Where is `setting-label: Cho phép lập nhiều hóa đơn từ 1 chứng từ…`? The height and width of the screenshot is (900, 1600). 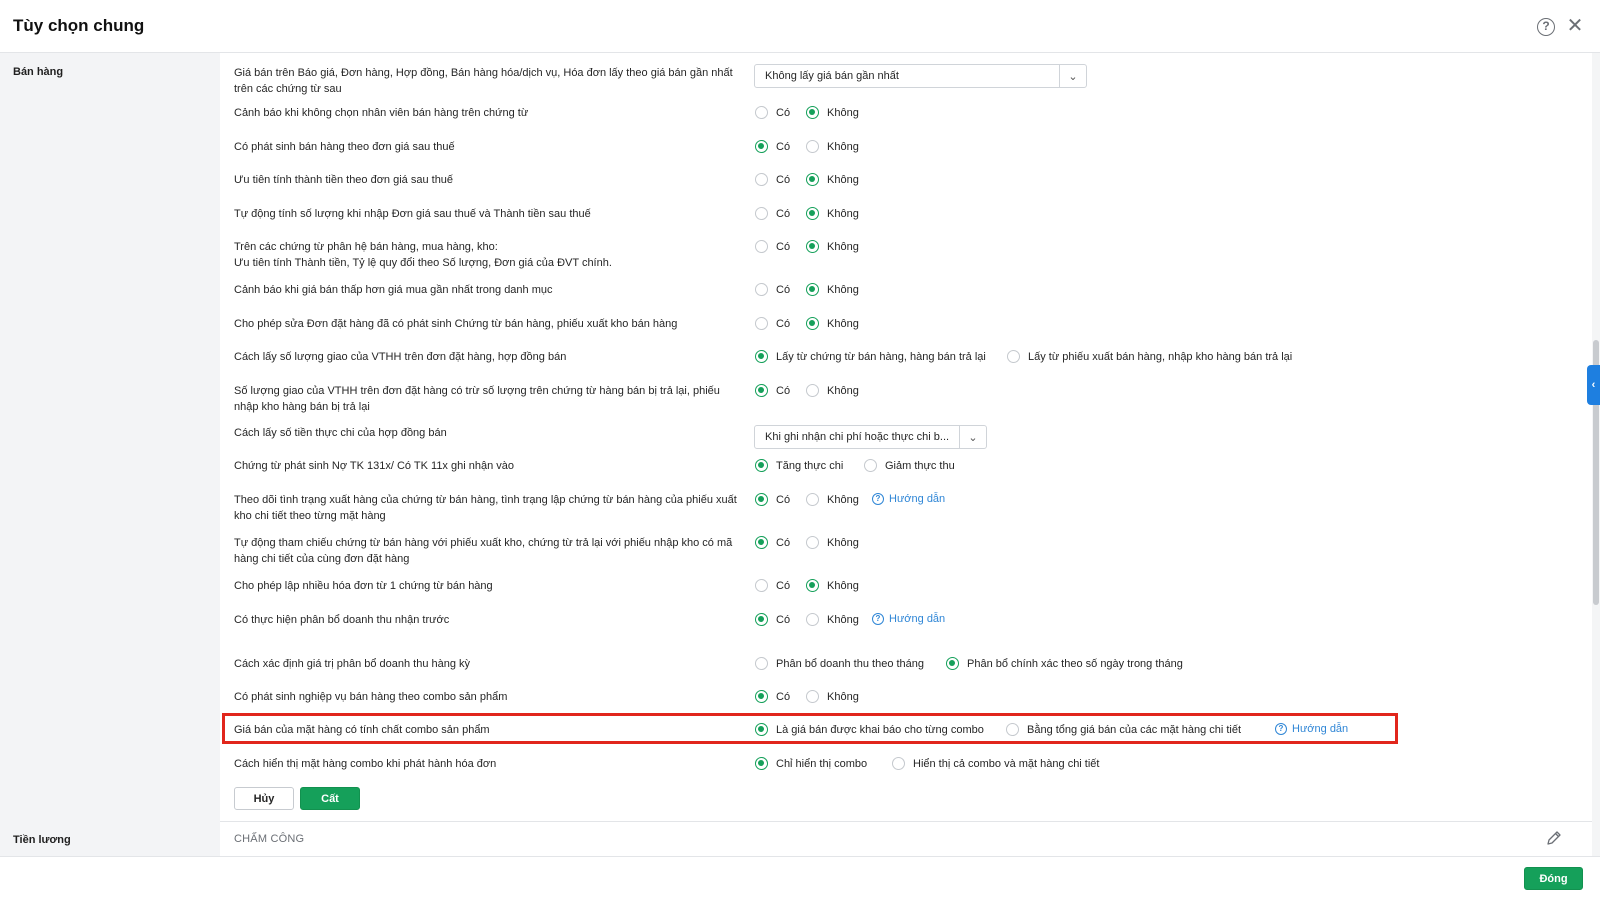 setting-label: Cho phép lập nhiều hóa đơn từ 1 chứng từ… is located at coordinates (486, 586).